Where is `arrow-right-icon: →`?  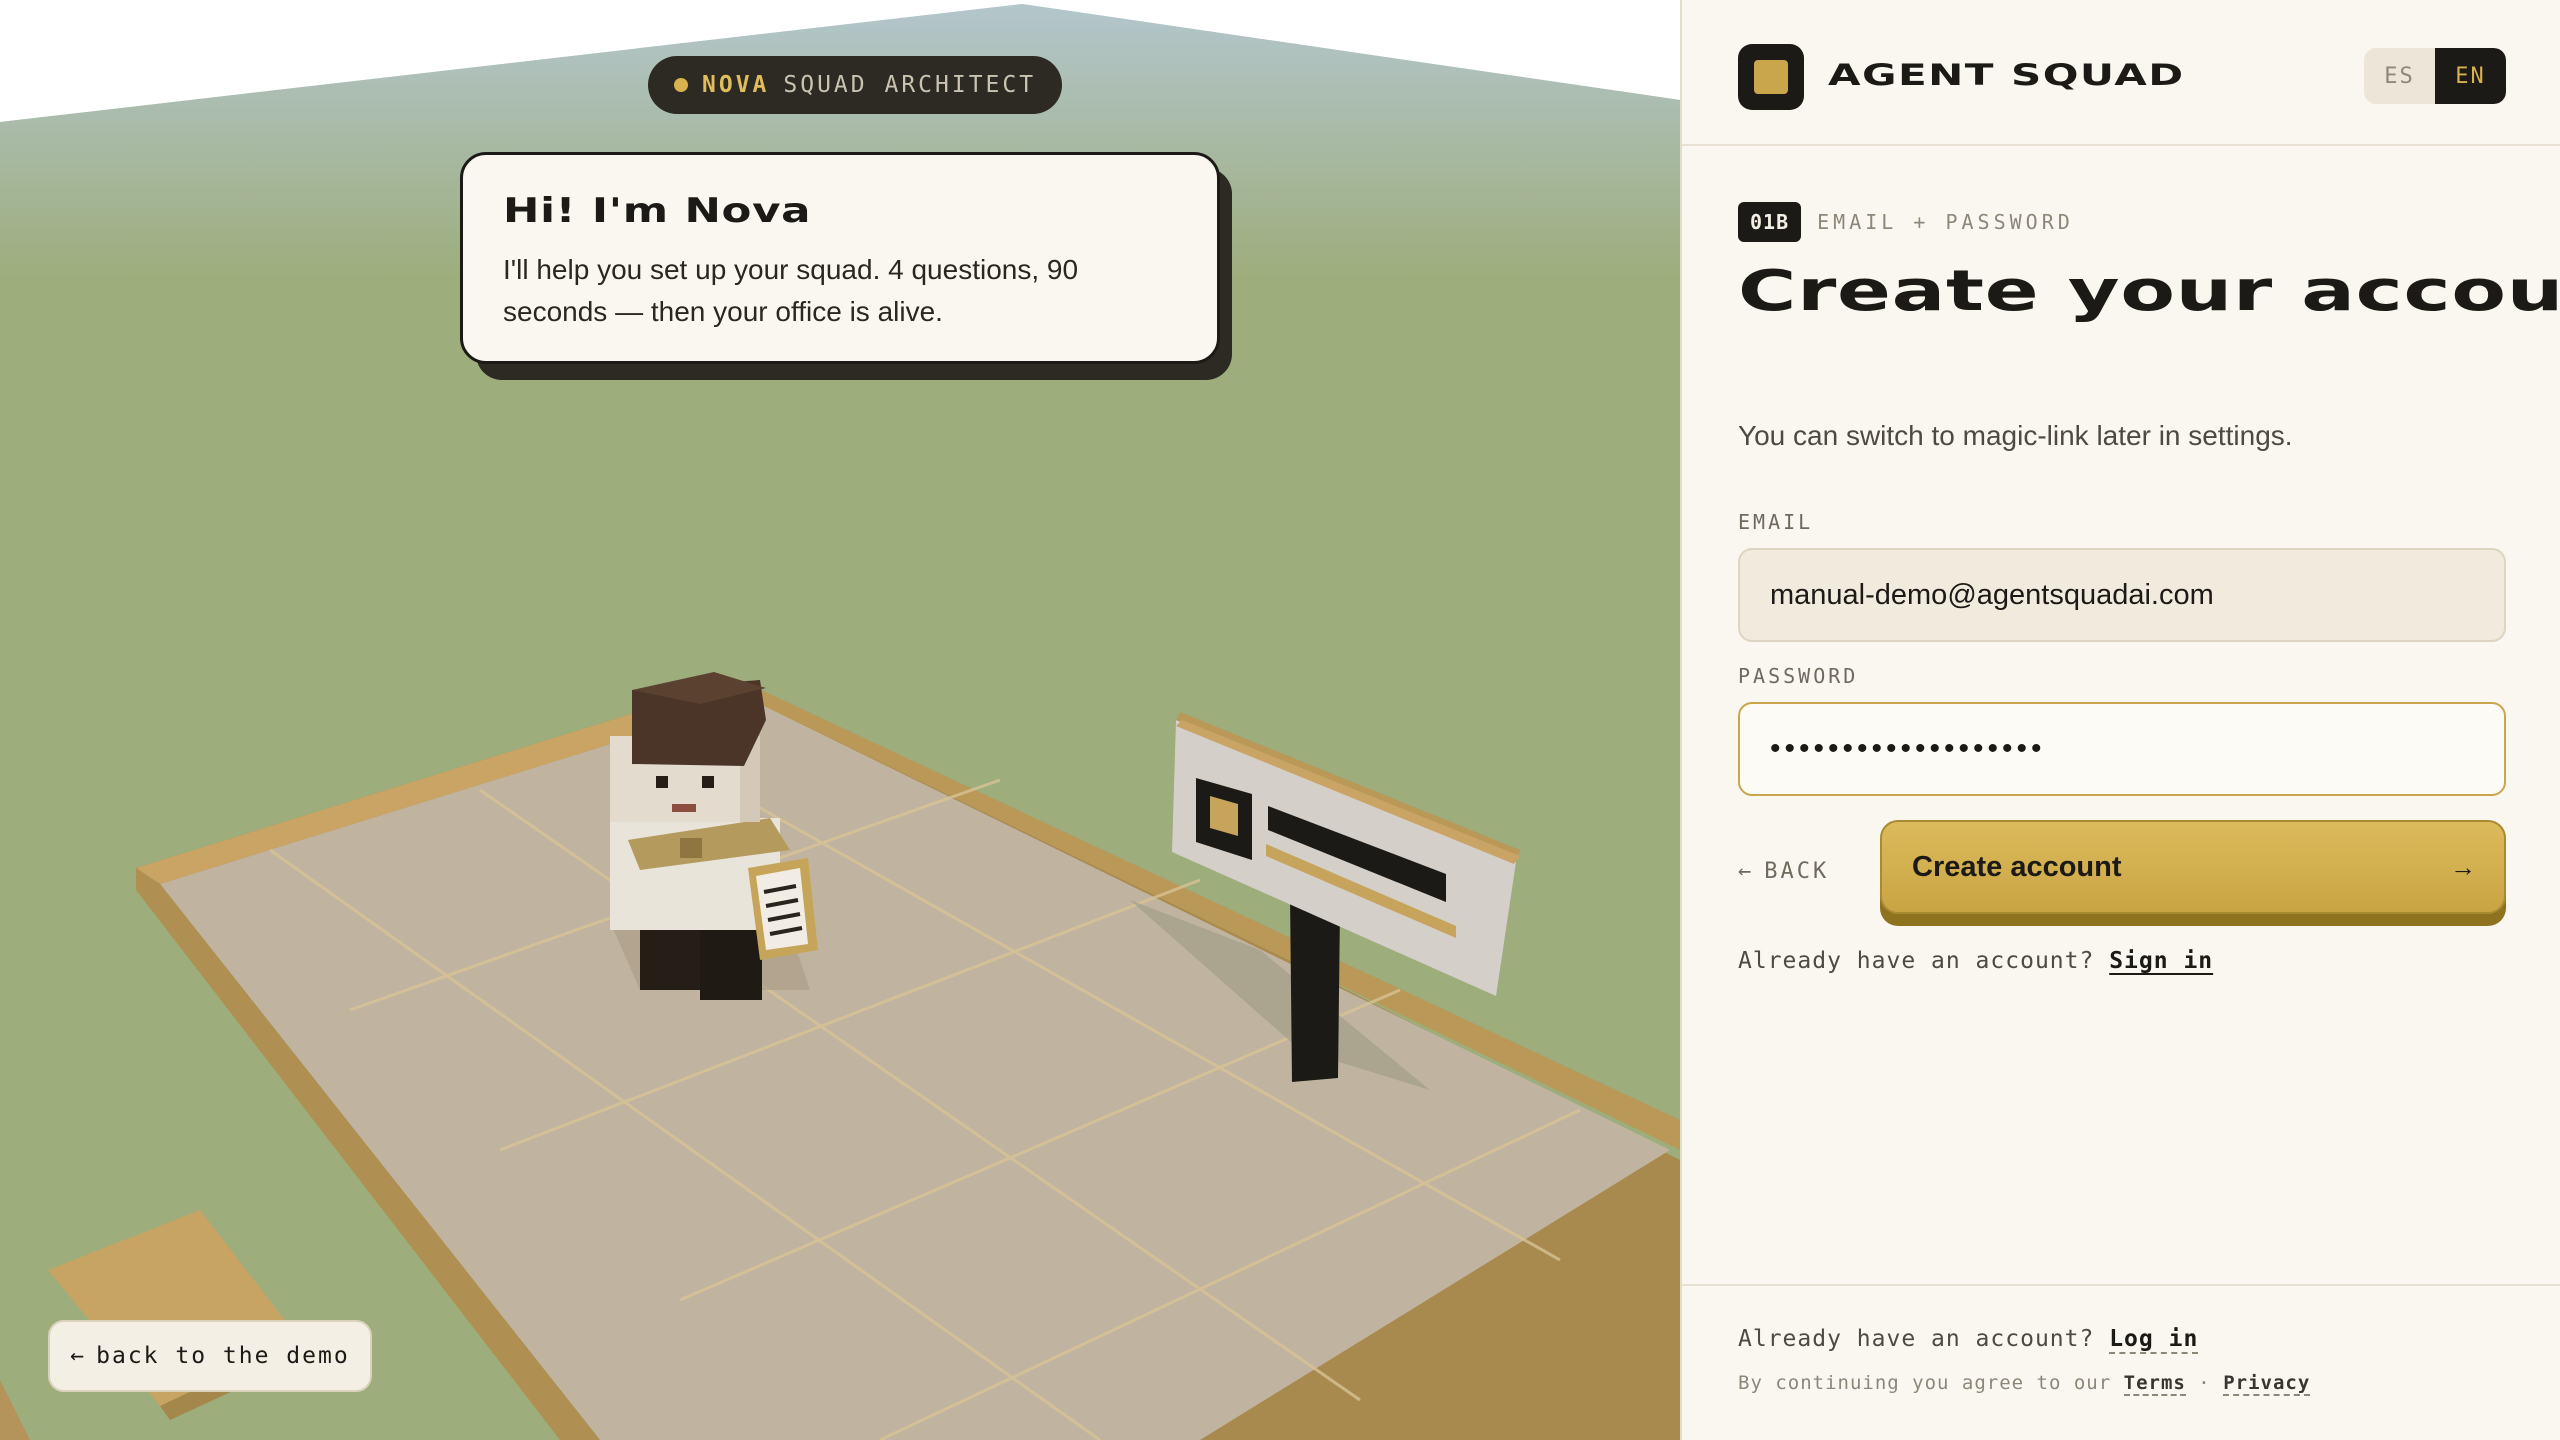
arrow-right-icon: → is located at coordinates (2463, 866).